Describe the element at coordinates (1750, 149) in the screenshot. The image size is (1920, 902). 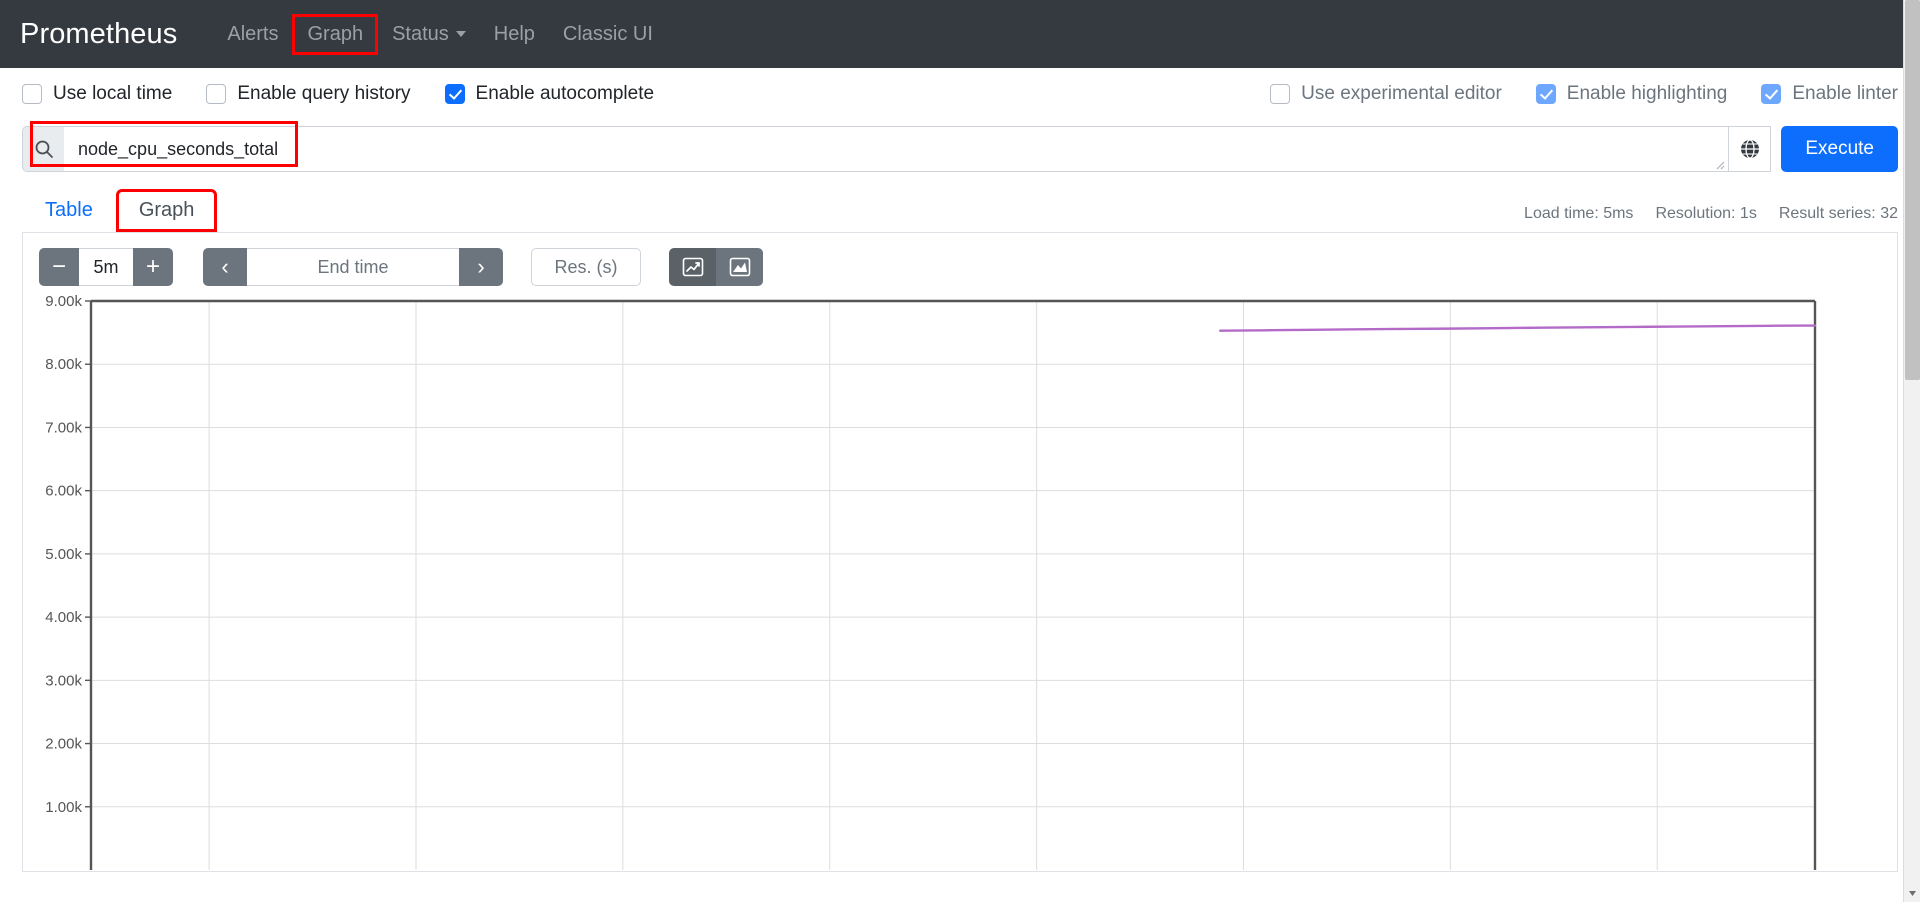
I see `metrics-explorer-button` at that location.